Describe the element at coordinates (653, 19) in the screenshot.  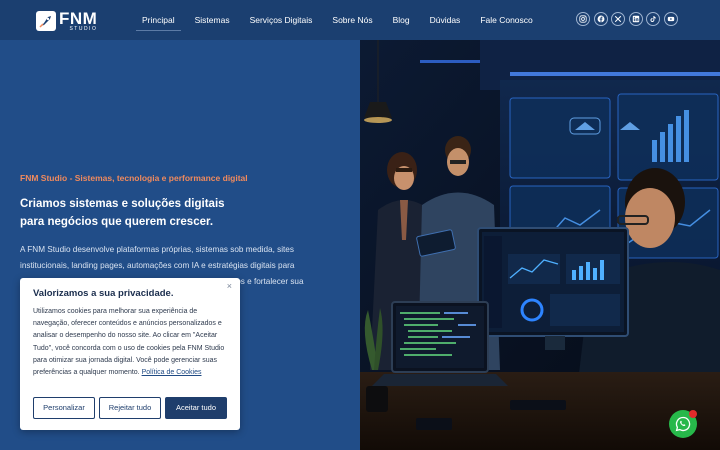
I see `tiktok-icon` at that location.